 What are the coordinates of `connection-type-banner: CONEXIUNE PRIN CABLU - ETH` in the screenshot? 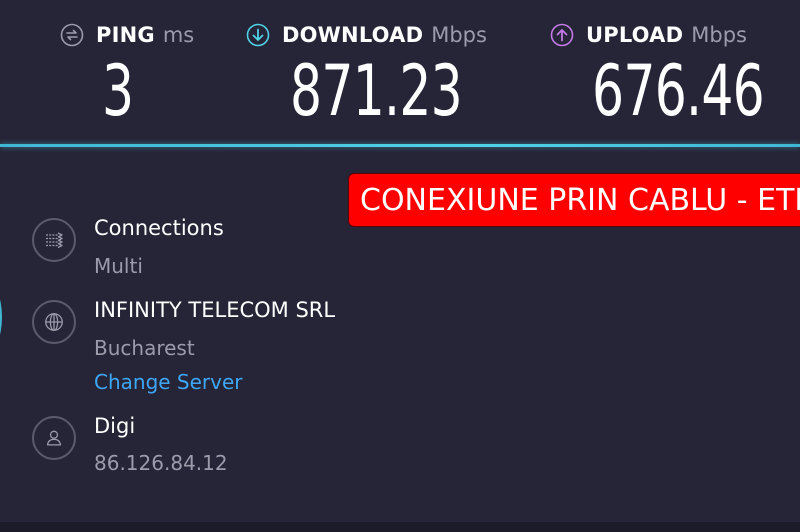 It's located at (574, 200).